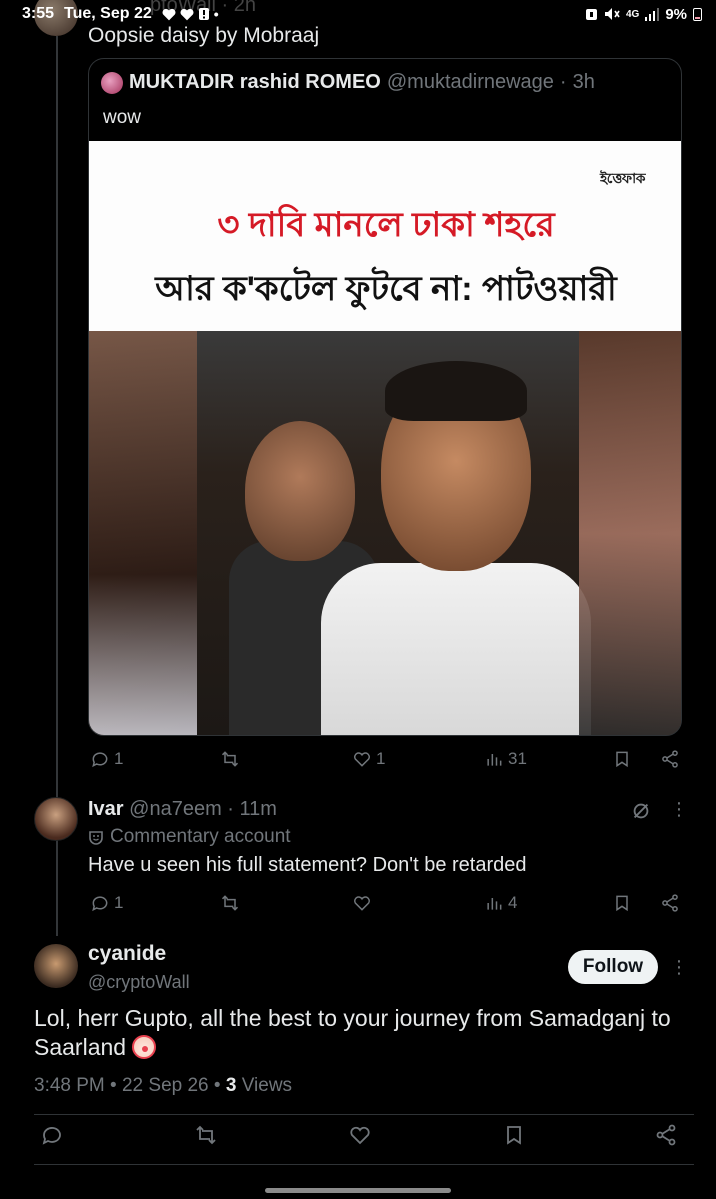 The image size is (716, 1199). What do you see at coordinates (96, 838) in the screenshot?
I see `commentary-badge-icon` at bounding box center [96, 838].